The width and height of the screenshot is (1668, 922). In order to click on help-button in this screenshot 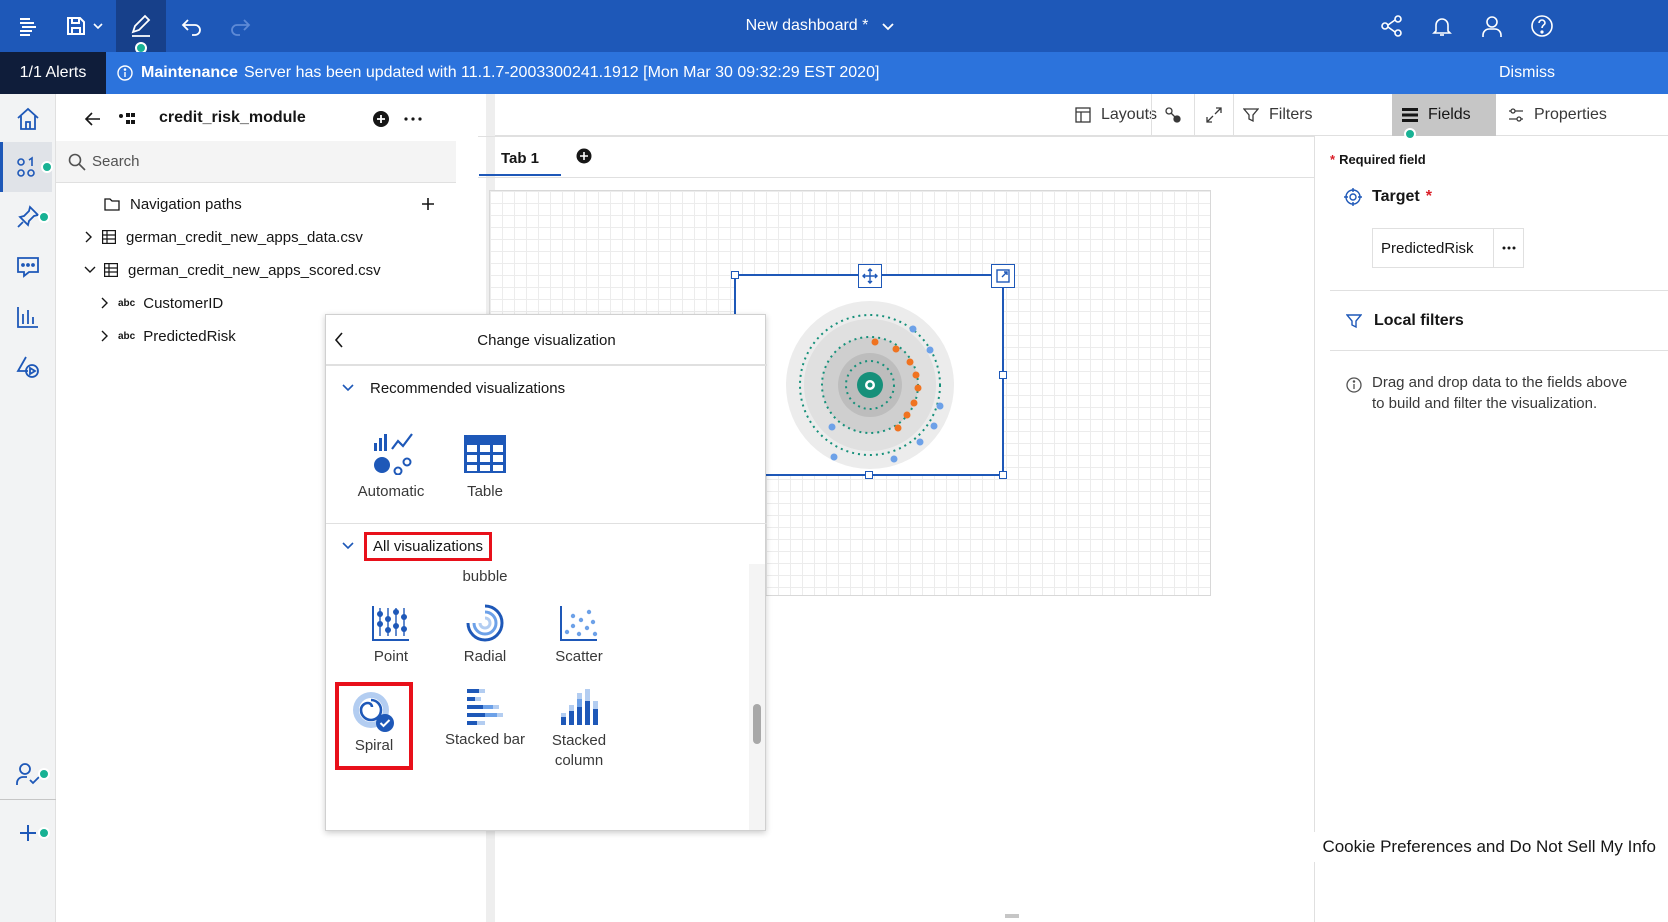, I will do `click(1542, 26)`.